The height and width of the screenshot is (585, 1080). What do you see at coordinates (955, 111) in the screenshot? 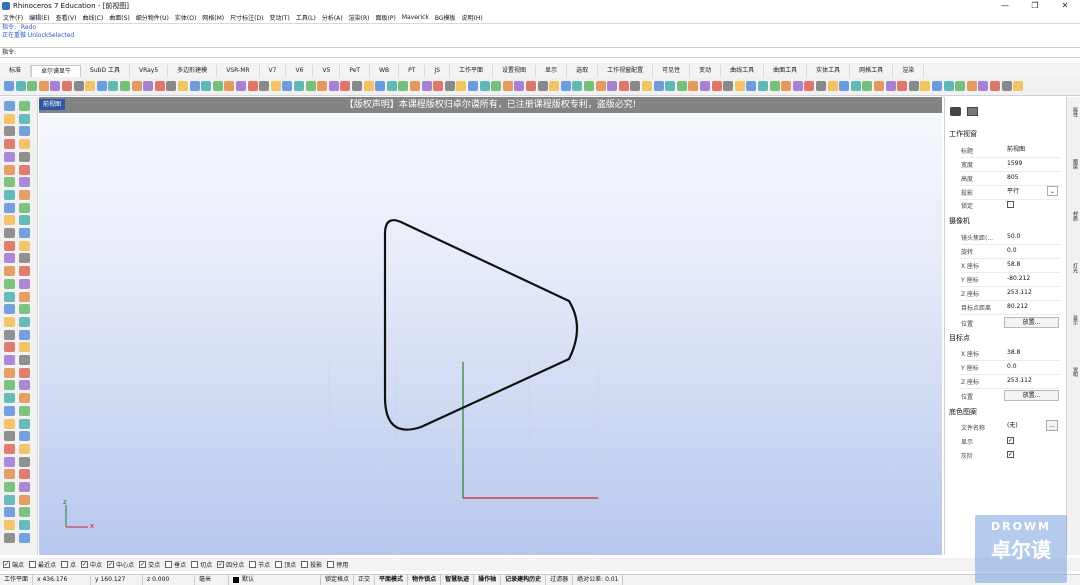
I see `camera-tab-icon` at bounding box center [955, 111].